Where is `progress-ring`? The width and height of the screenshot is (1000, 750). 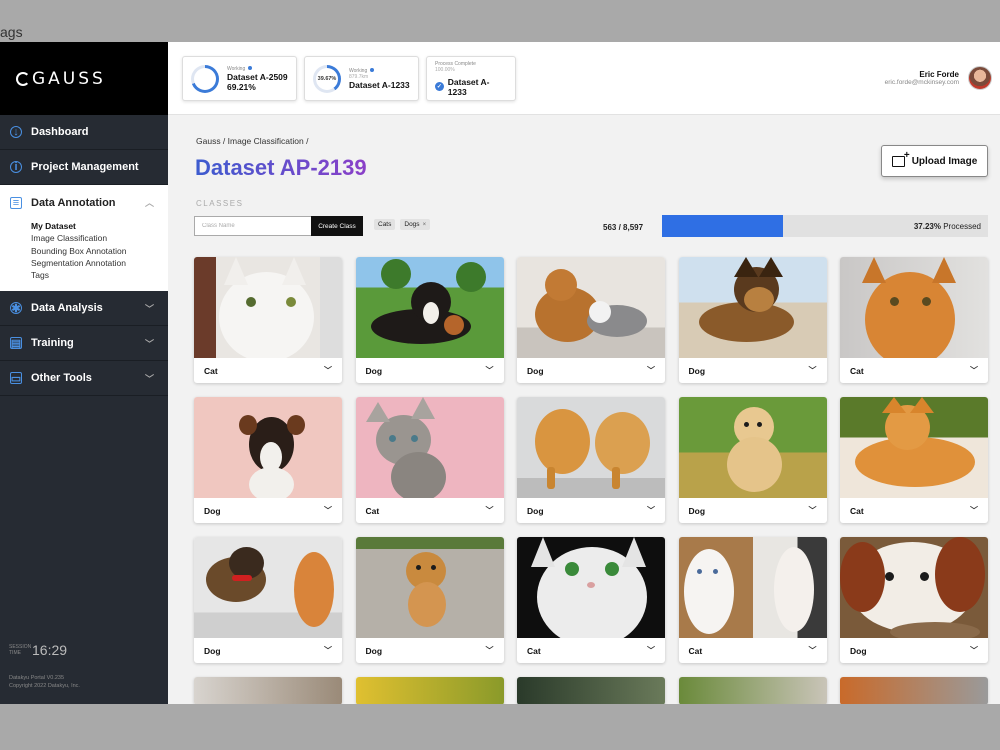
progress-ring is located at coordinates (205, 78).